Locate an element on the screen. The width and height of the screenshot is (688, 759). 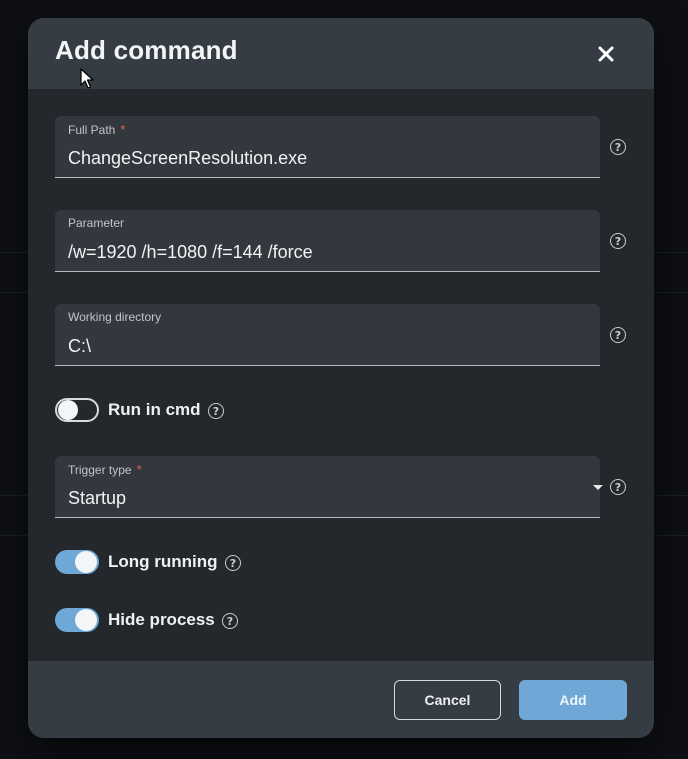
full-path-field: Full Path * ChangeScreenResolution.exe is located at coordinates (327, 147).